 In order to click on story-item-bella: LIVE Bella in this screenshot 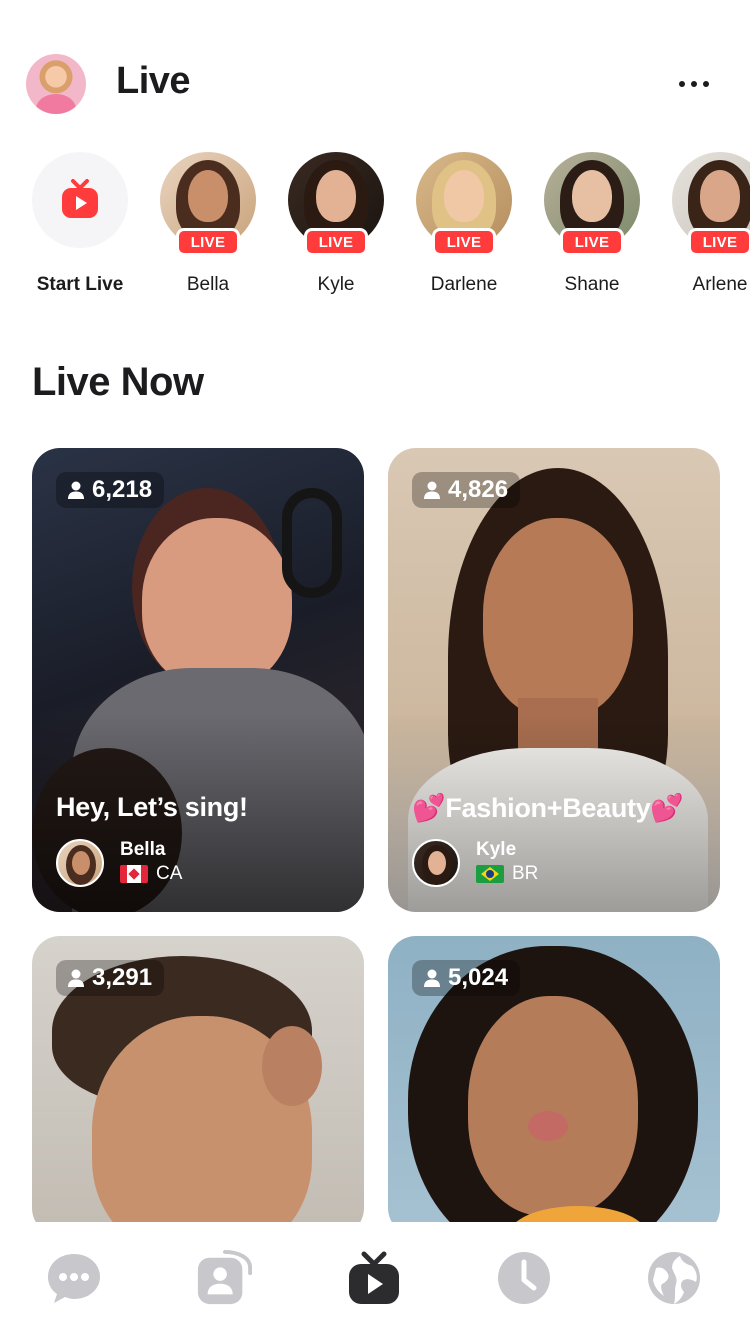, I will do `click(208, 230)`.